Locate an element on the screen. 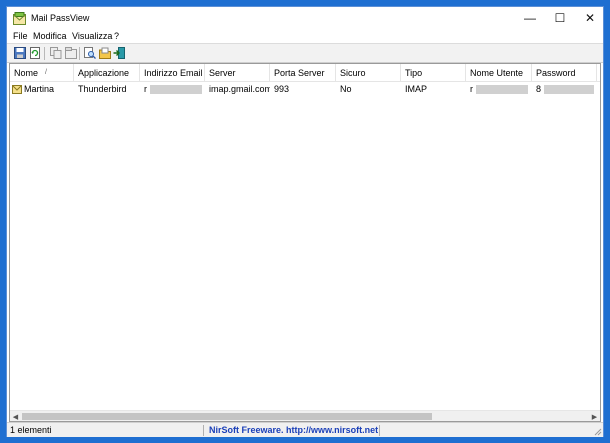  cell-sicuro: No is located at coordinates (346, 89).